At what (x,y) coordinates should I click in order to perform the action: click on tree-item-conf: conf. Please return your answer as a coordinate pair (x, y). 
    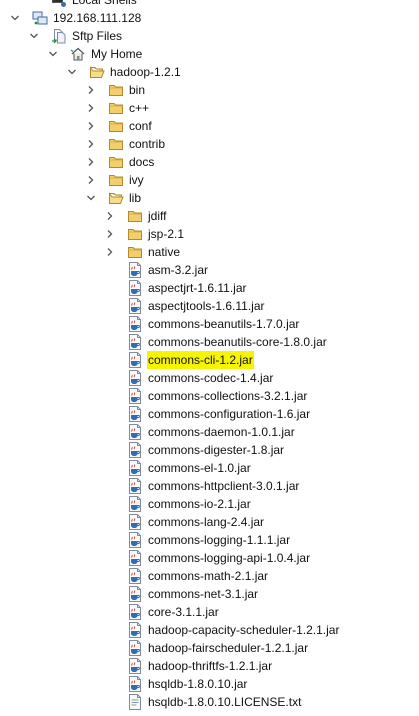
    Looking at the image, I should click on (209, 126).